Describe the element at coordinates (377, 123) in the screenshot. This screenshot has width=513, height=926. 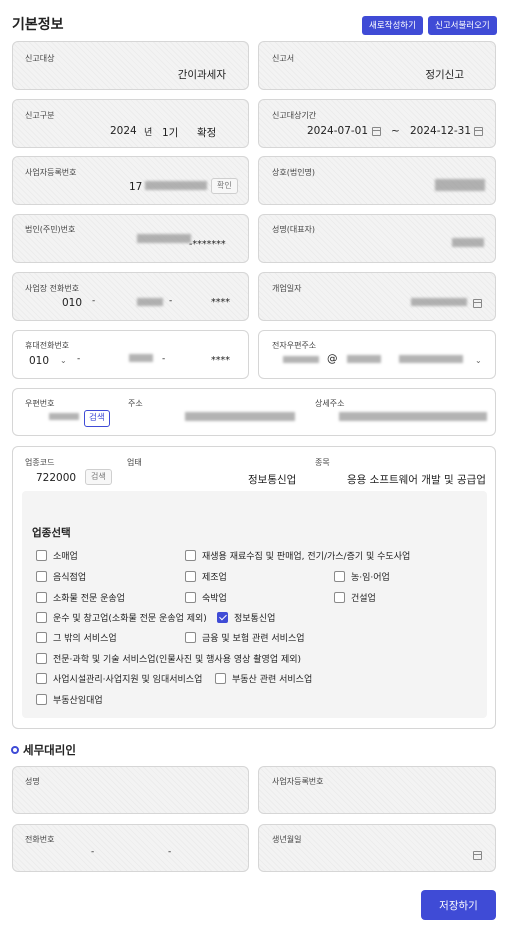
I see `report-period-field: 신고대상기간 2024-07-01 ~ 2024-12-31` at that location.